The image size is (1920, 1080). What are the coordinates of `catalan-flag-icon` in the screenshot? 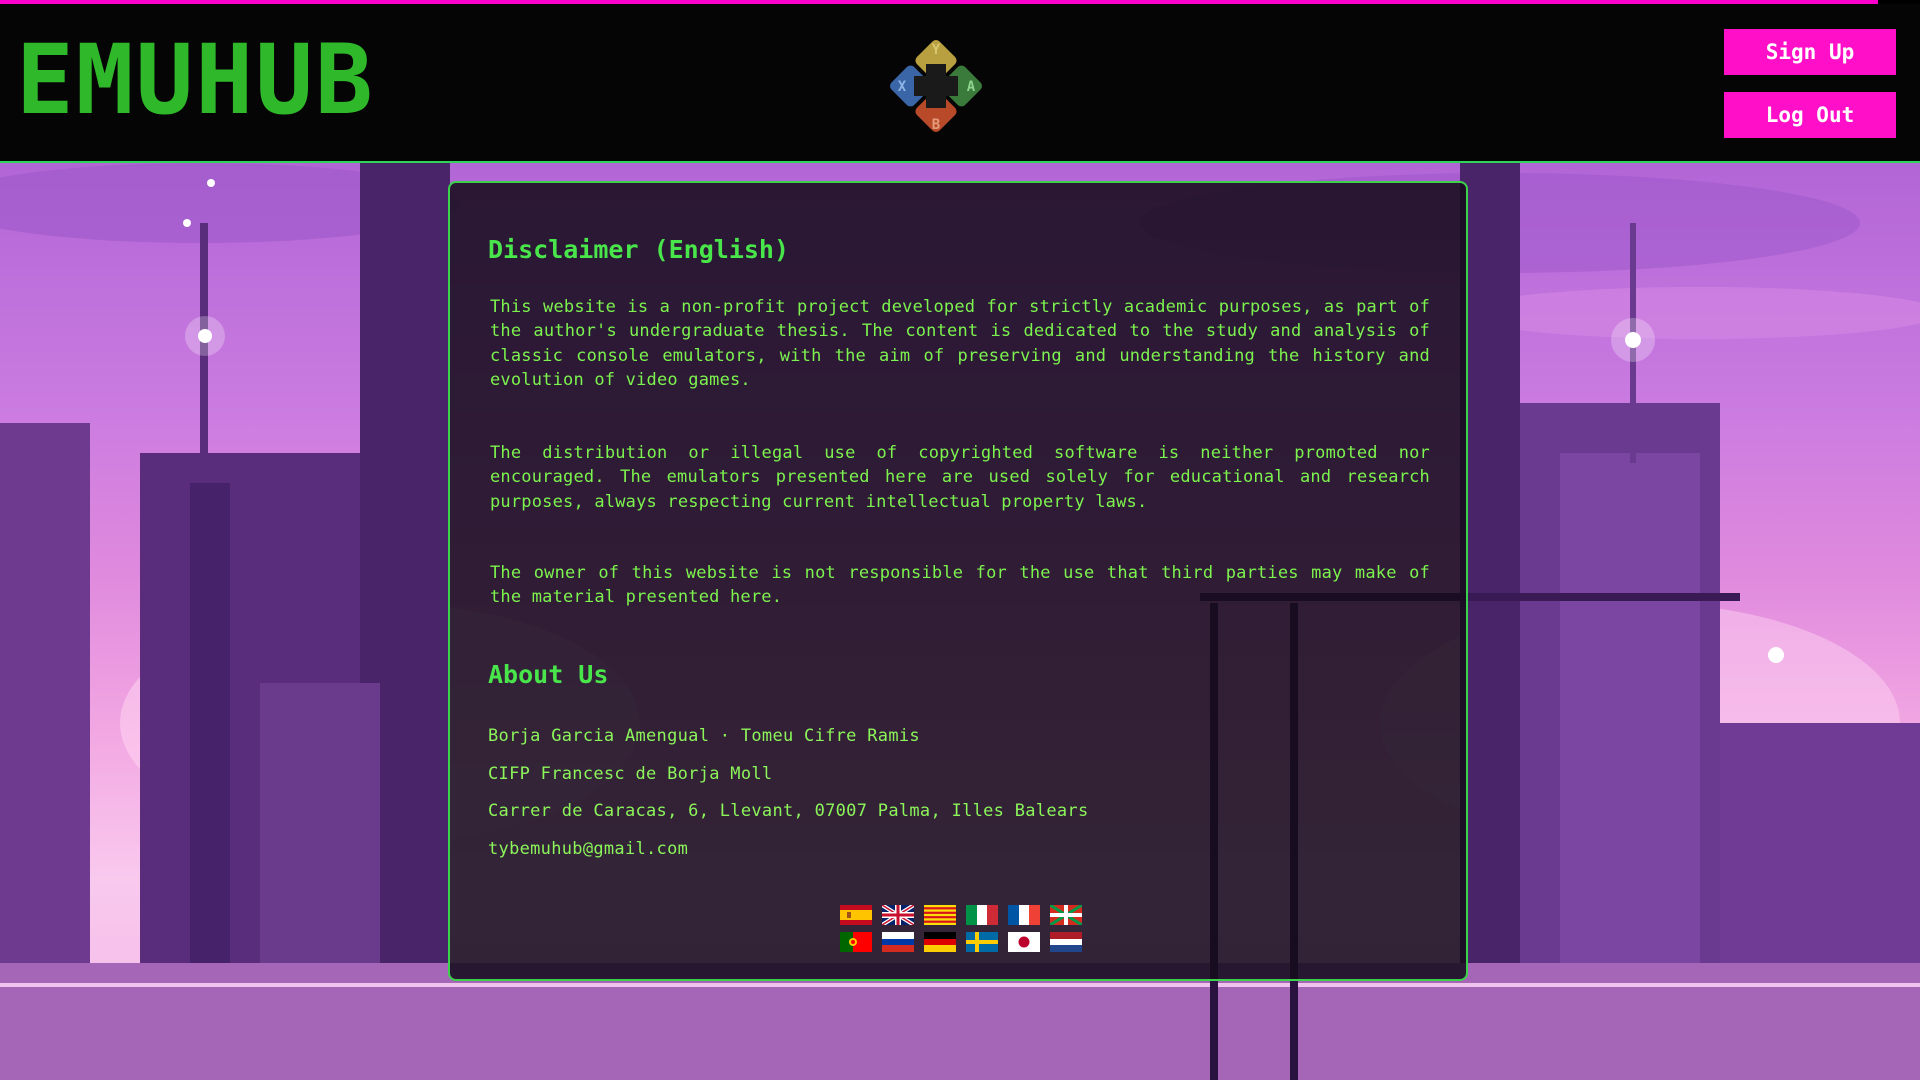 It's located at (940, 915).